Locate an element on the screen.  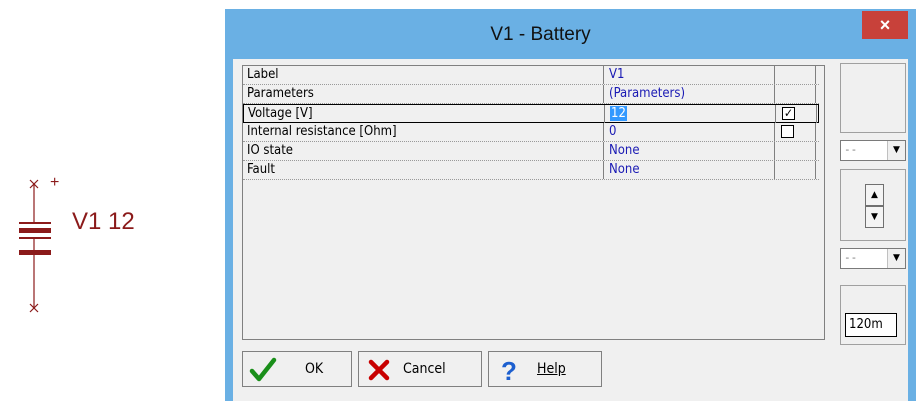
battery-symbol-graphic is located at coordinates (35, 246).